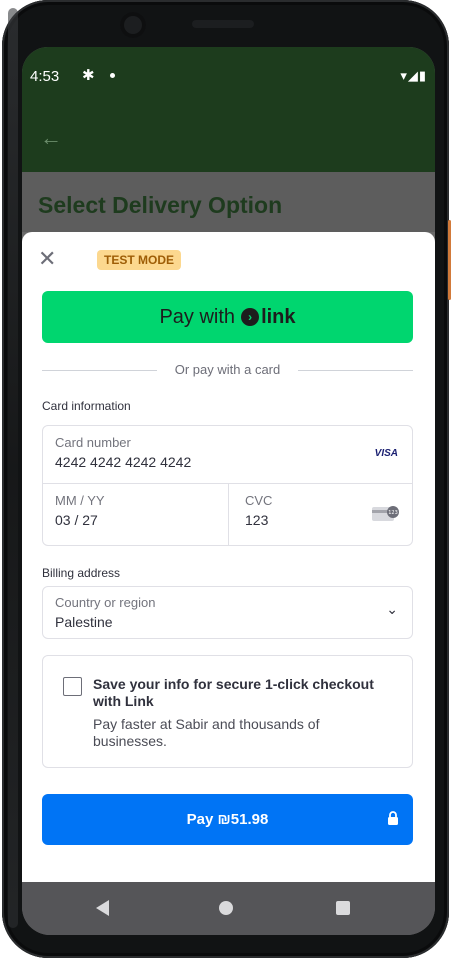 Image resolution: width=451 pixels, height=961 pixels. What do you see at coordinates (228, 68) in the screenshot?
I see `status-bar: 4:53 ✱ ▾◢▮` at bounding box center [228, 68].